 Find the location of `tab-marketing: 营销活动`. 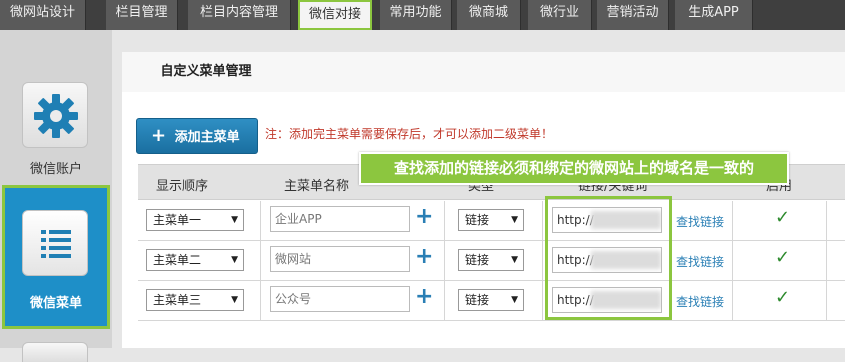

tab-marketing: 营销活动 is located at coordinates (633, 15).